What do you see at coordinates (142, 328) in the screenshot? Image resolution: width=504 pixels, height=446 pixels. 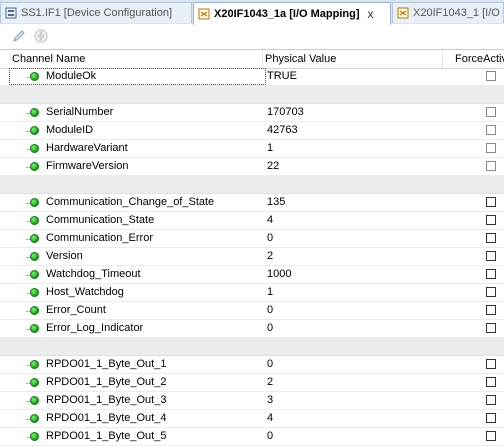 I see `channel-name-cell: → Error_Log_Indicator` at bounding box center [142, 328].